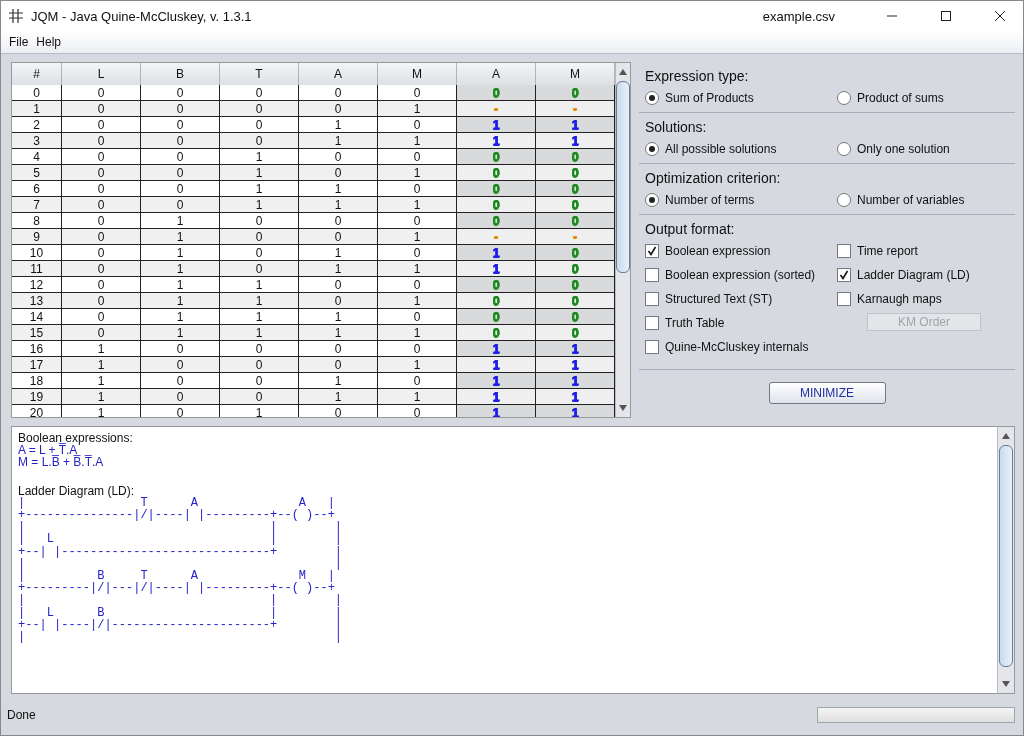 This screenshot has width=1024, height=736. I want to click on menu-item: Help, so click(49, 42).